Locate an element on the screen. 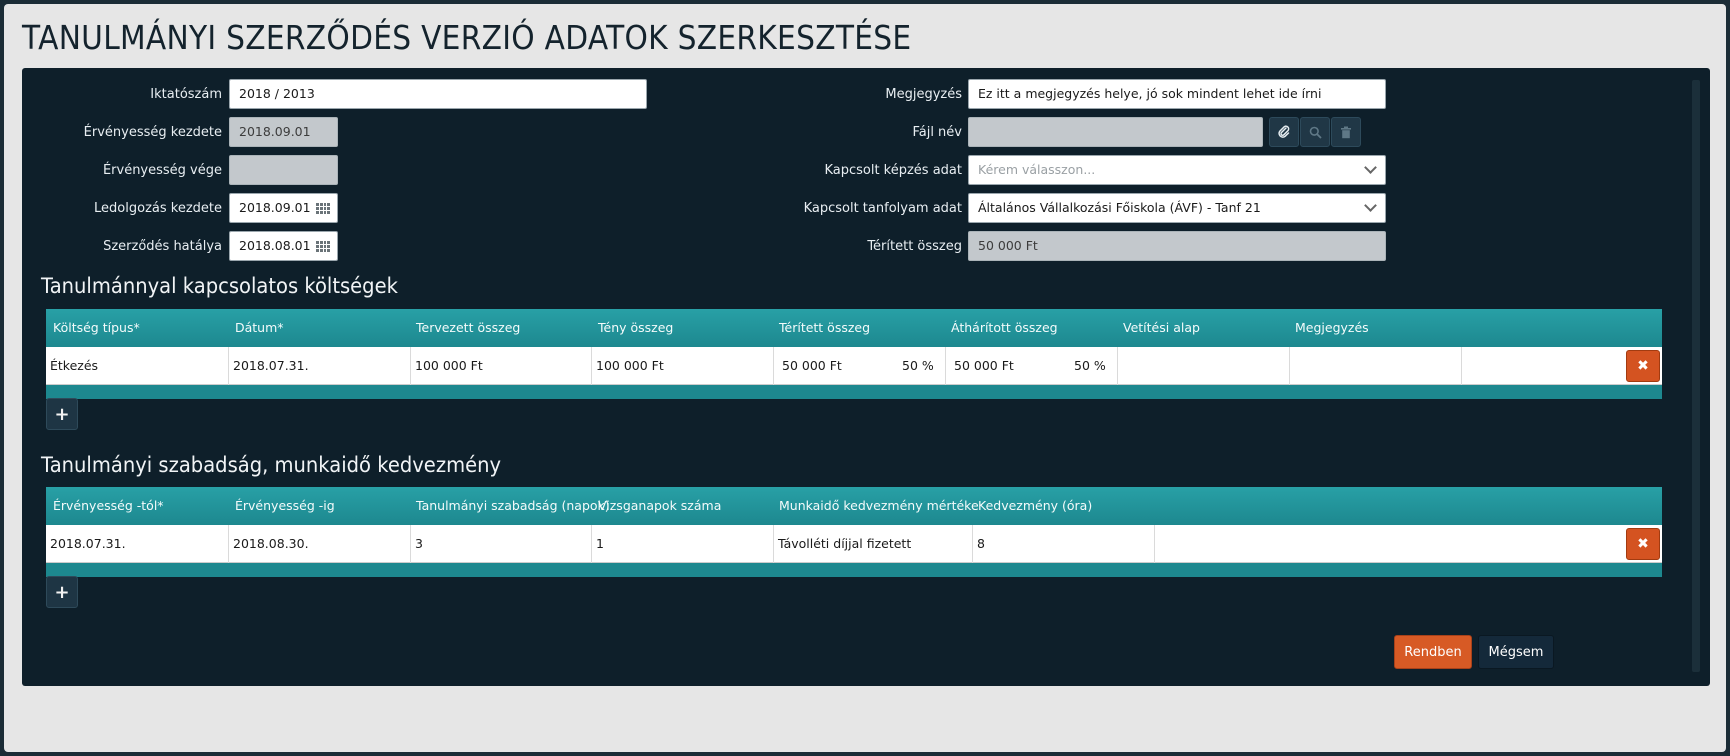  cell-atharitott-pct: 50 % is located at coordinates (1090, 365).